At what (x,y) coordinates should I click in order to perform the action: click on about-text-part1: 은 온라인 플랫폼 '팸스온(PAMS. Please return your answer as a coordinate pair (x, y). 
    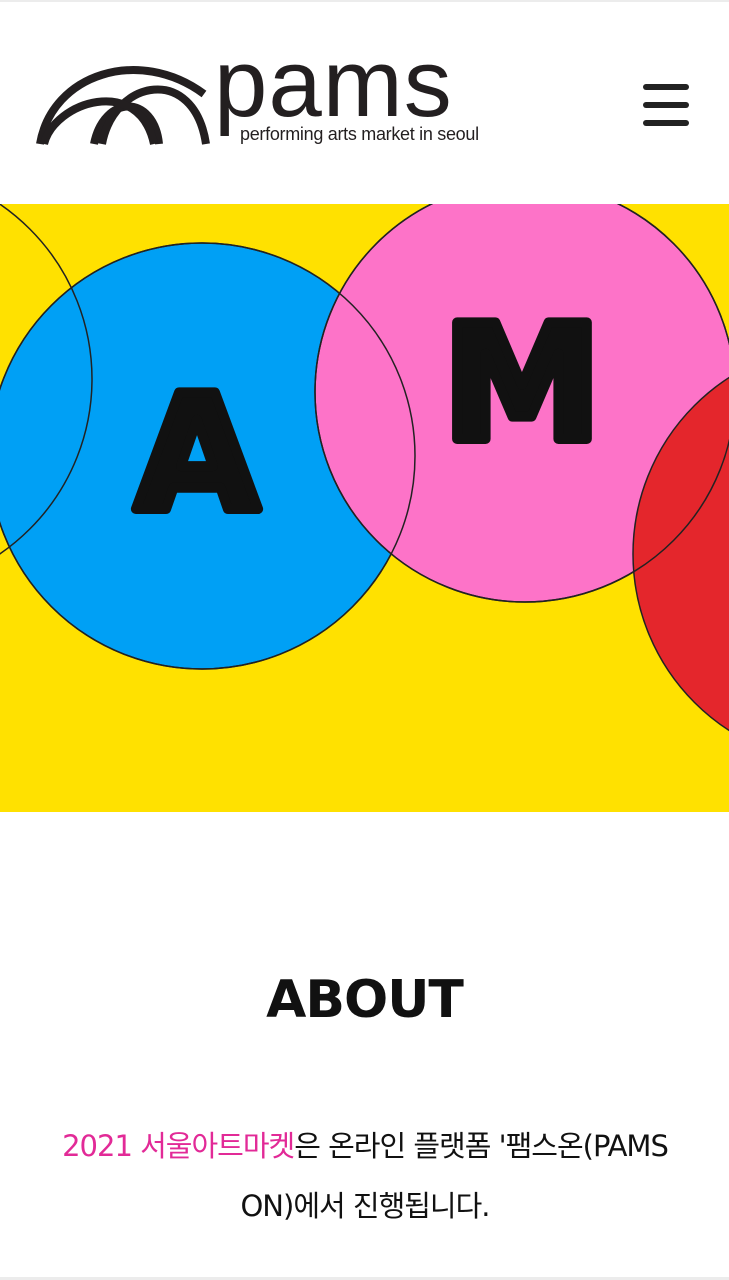
    Looking at the image, I should click on (481, 1146).